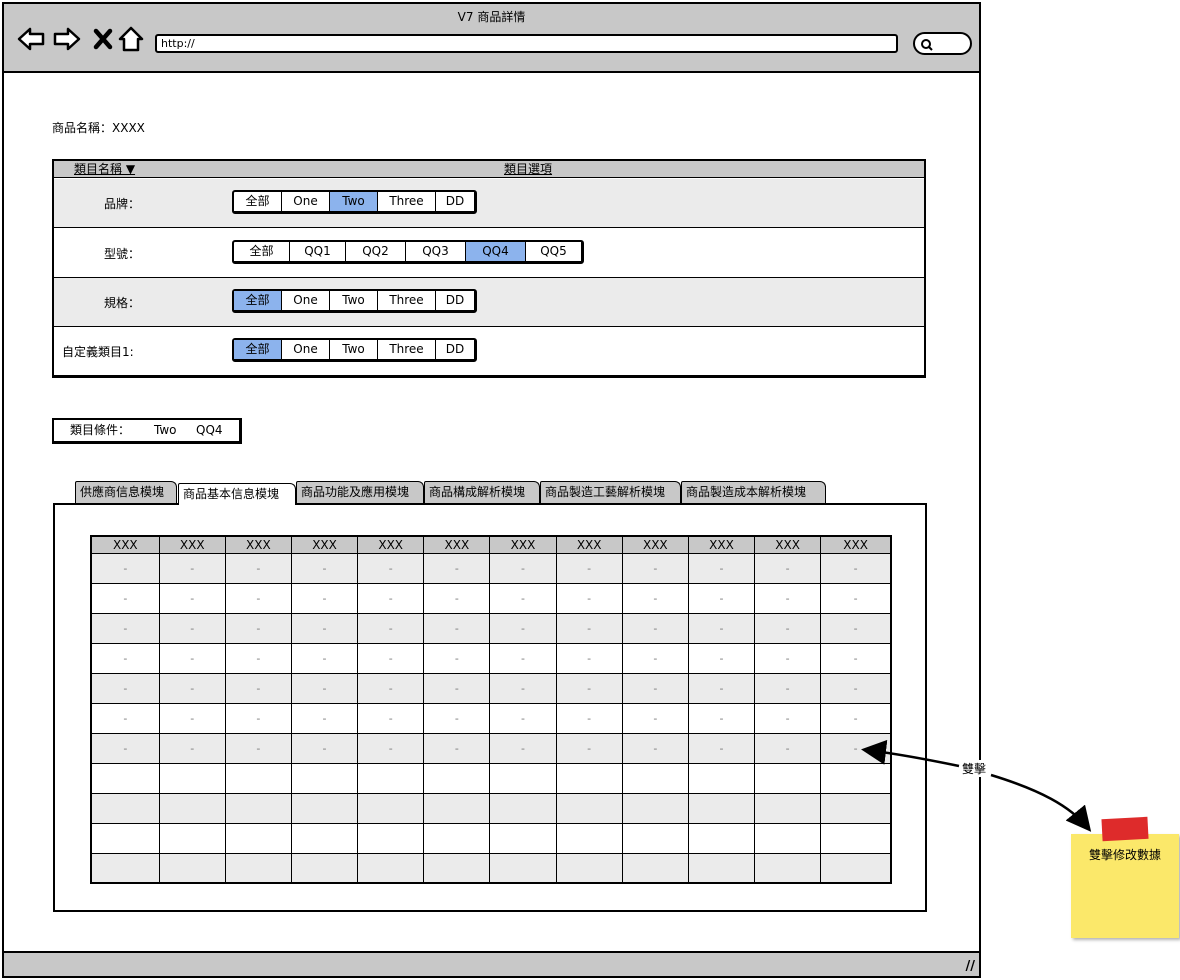  What do you see at coordinates (376, 251) in the screenshot?
I see `option-button: QQ2` at bounding box center [376, 251].